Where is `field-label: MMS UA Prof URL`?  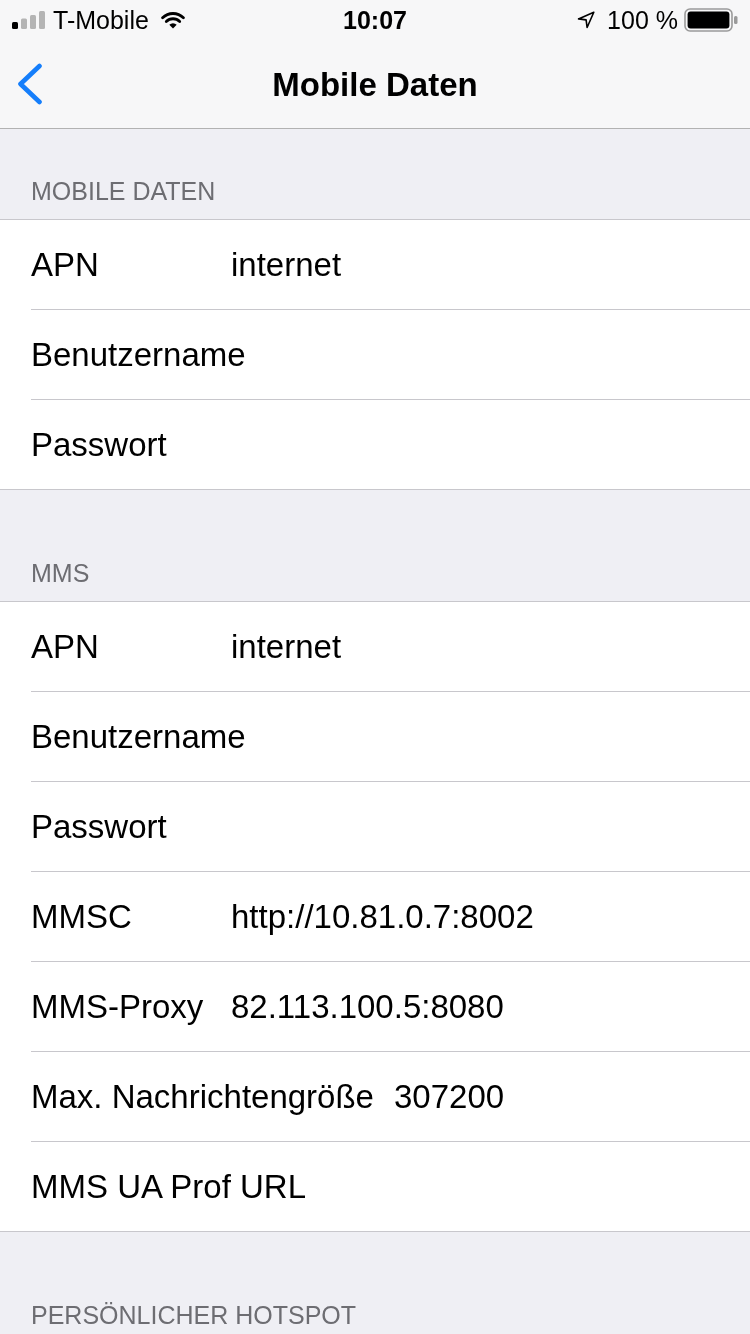
field-label: MMS UA Prof URL is located at coordinates (169, 1186).